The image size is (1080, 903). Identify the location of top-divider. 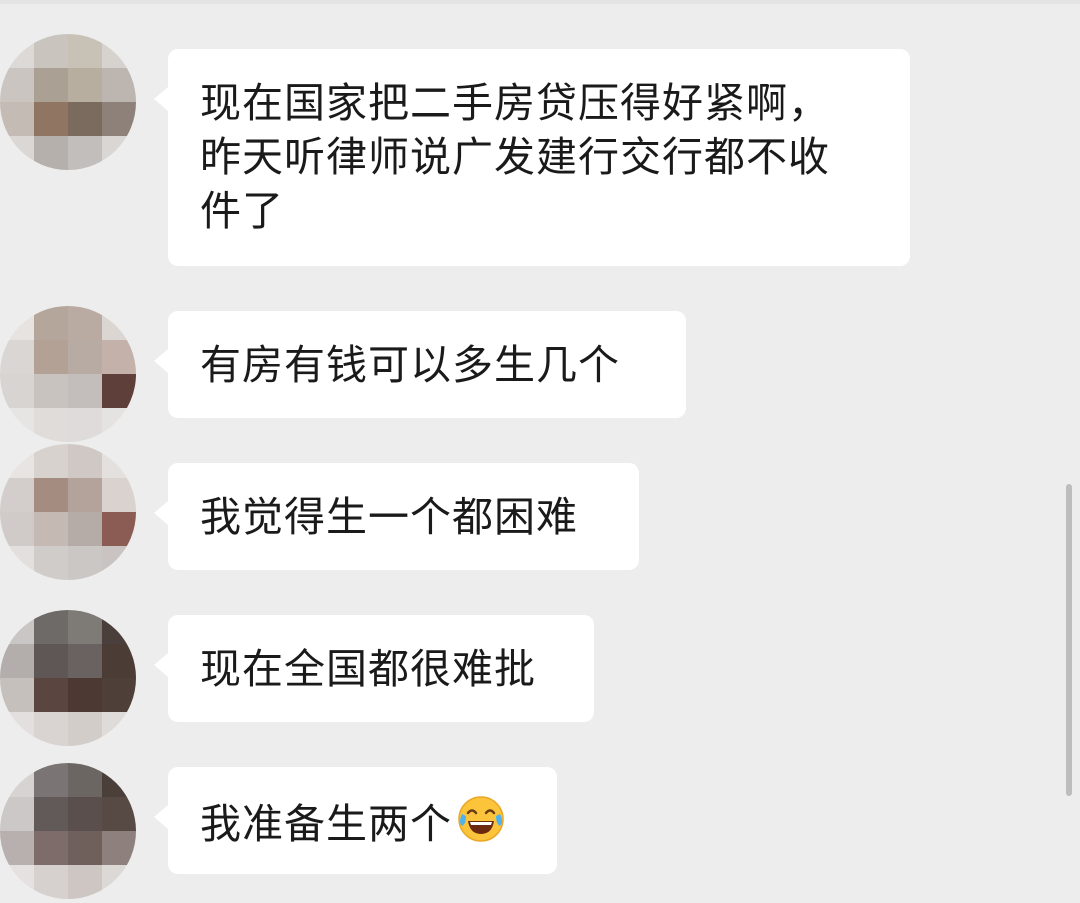
(540, 2).